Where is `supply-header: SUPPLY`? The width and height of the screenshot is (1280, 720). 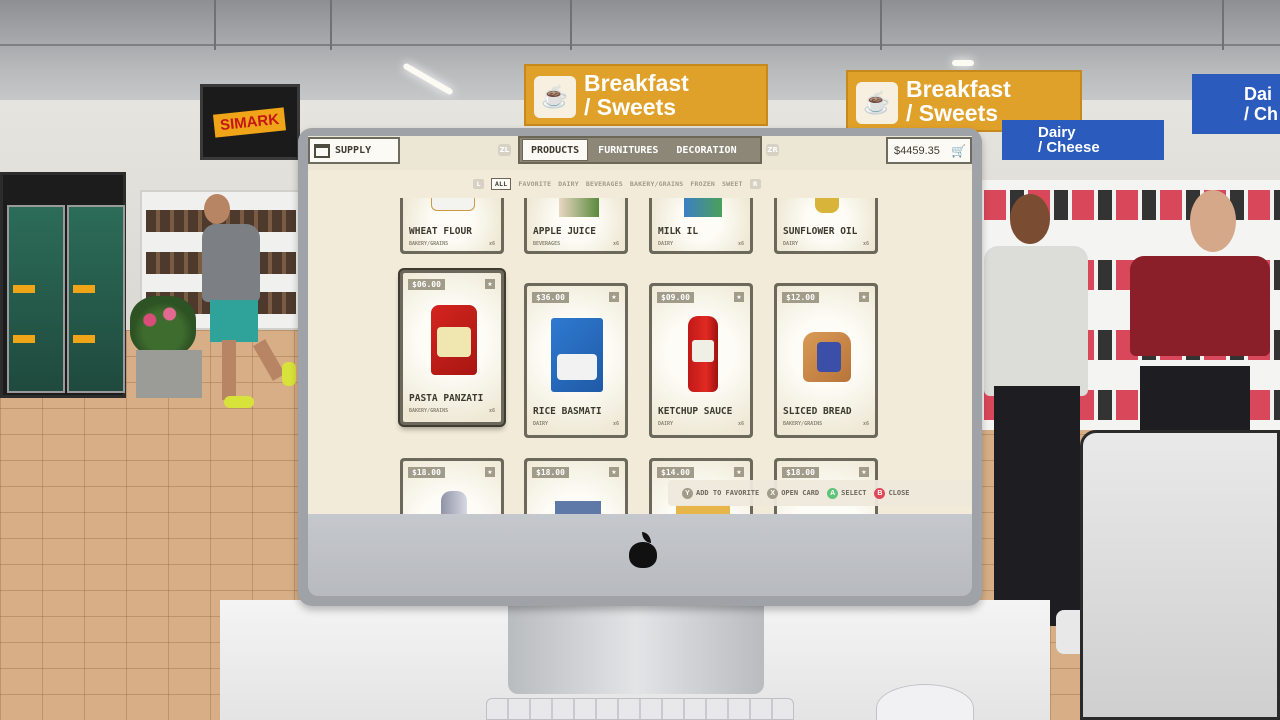
supply-header: SUPPLY is located at coordinates (354, 150).